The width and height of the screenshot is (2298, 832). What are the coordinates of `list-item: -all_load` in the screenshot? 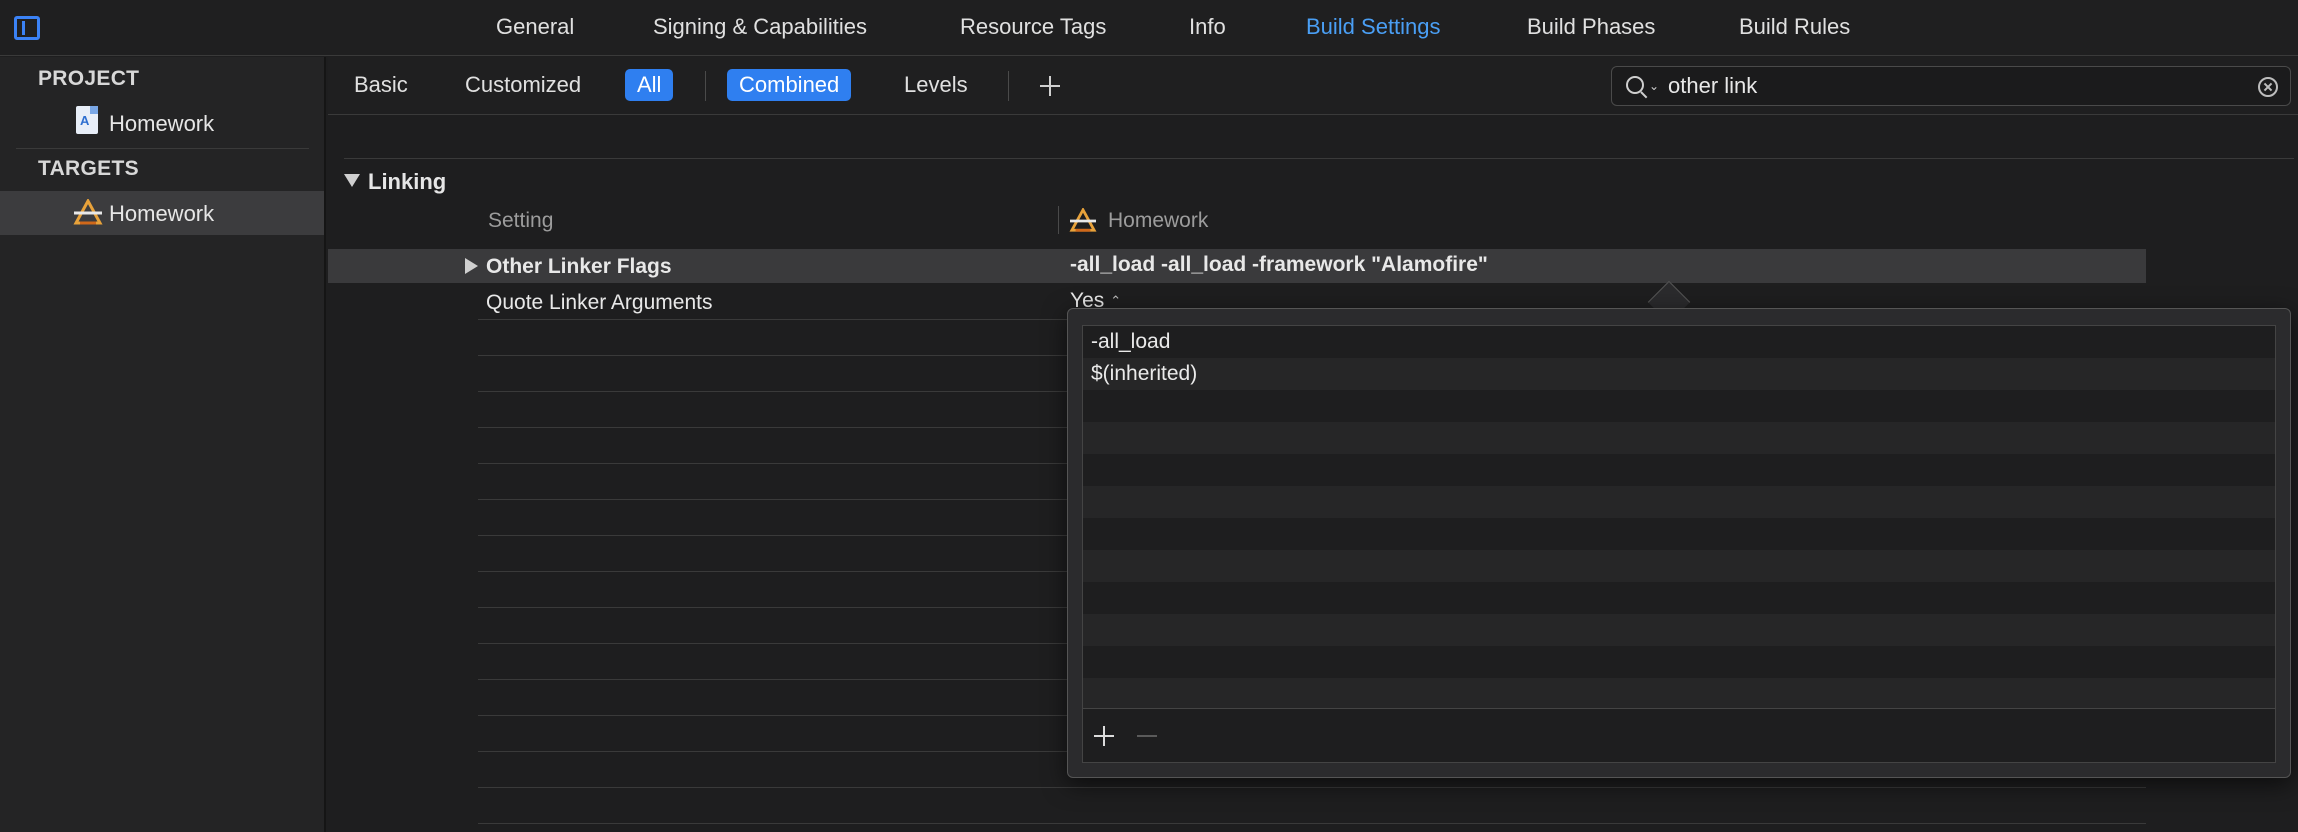 It's located at (1679, 342).